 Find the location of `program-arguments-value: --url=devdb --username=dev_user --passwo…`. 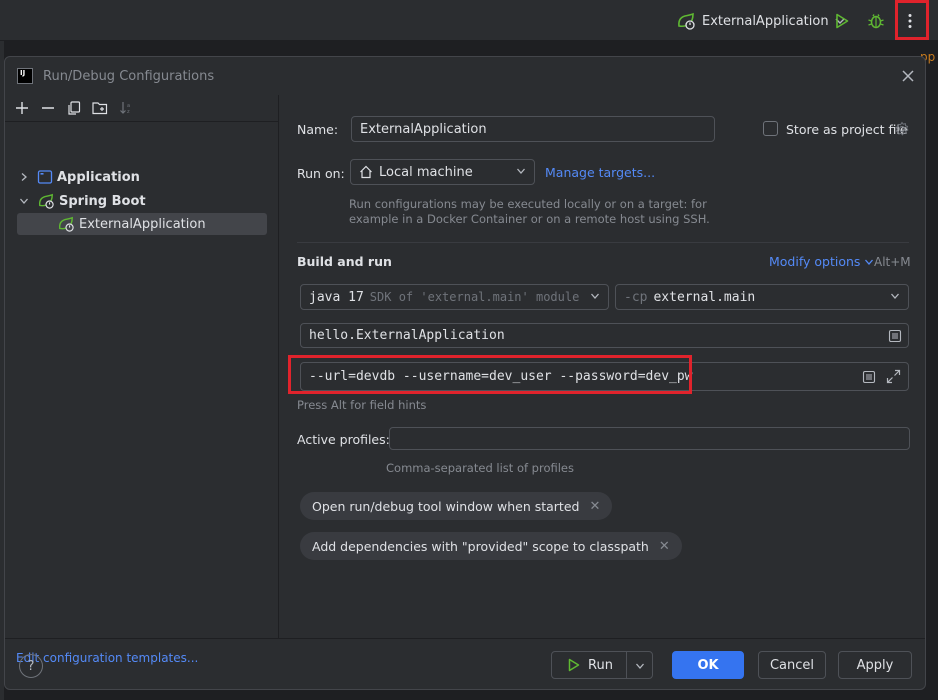

program-arguments-value: --url=devdb --username=dev_user --passwo… is located at coordinates (501, 376).